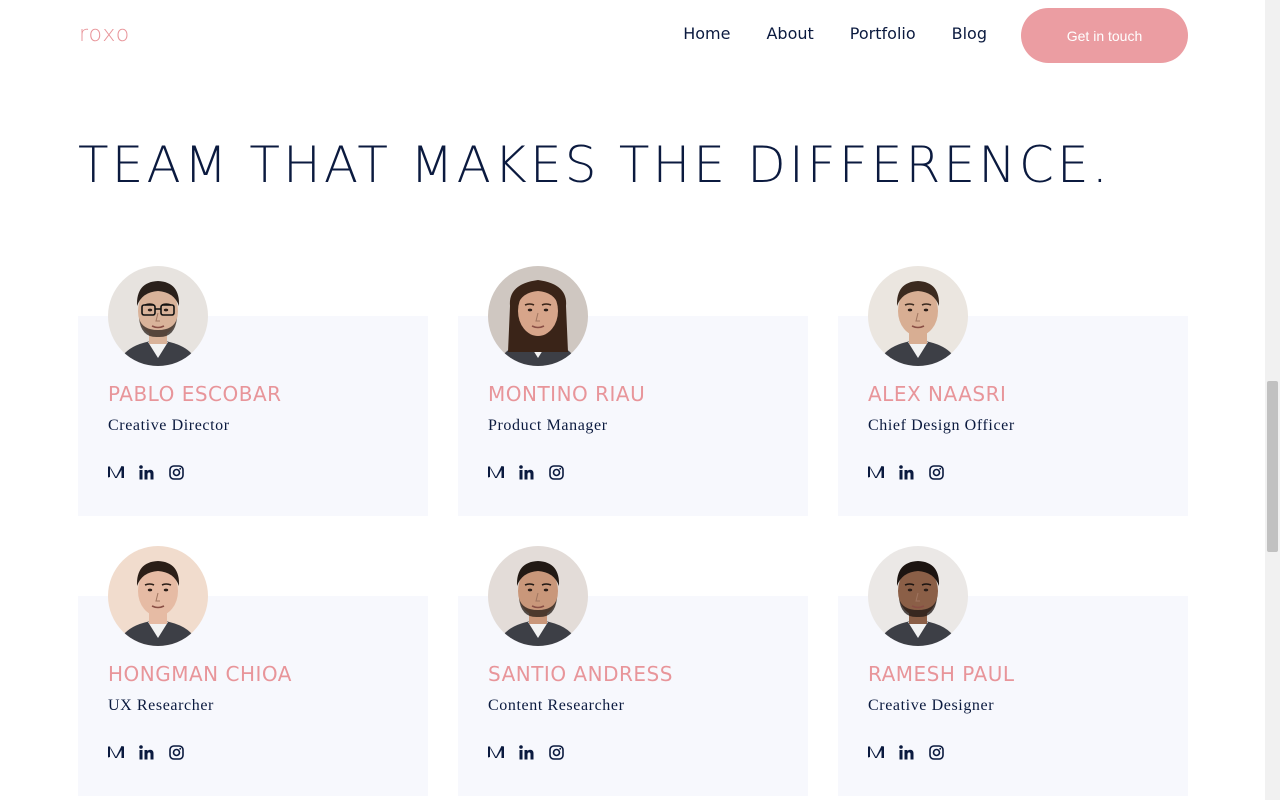  What do you see at coordinates (969, 33) in the screenshot?
I see `nav-blog: Blog` at bounding box center [969, 33].